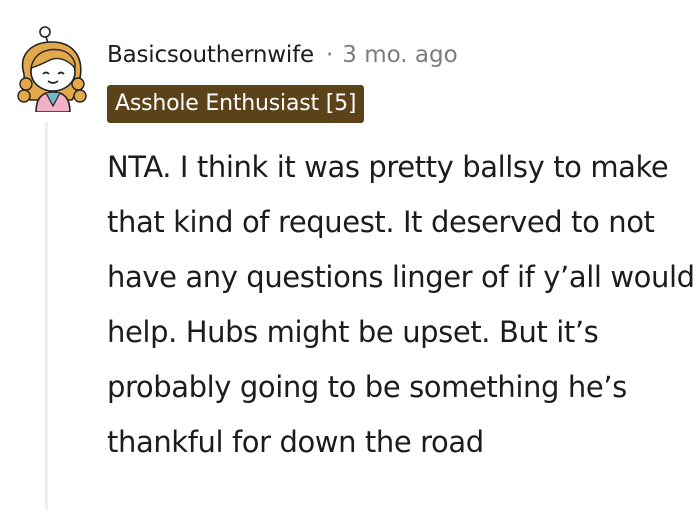 This screenshot has width=700, height=511. What do you see at coordinates (399, 55) in the screenshot?
I see `comment-timestamp: 3 mo. ago` at bounding box center [399, 55].